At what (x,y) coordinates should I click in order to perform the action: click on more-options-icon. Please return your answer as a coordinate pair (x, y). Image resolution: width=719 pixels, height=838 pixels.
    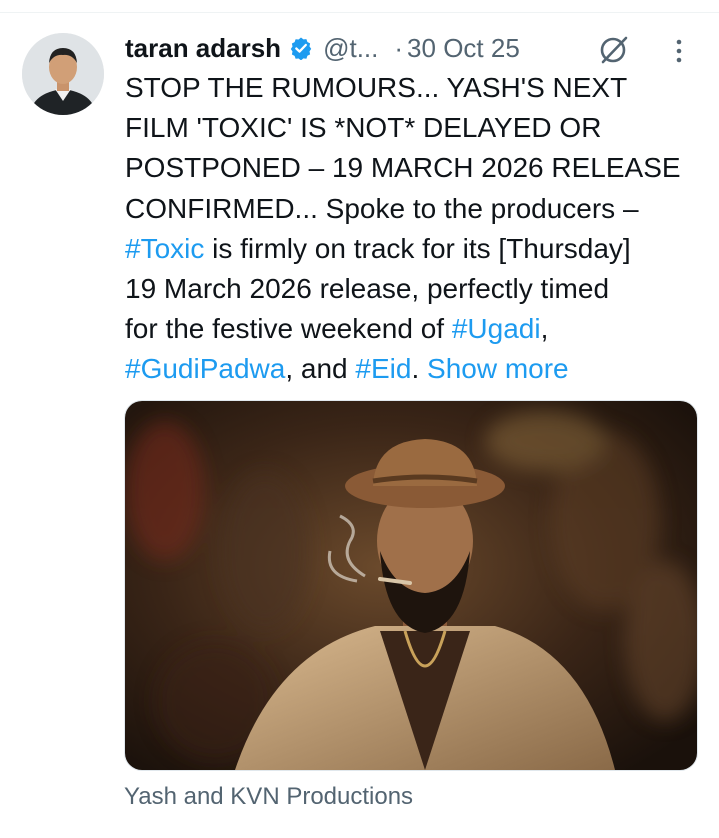
    Looking at the image, I should click on (679, 51).